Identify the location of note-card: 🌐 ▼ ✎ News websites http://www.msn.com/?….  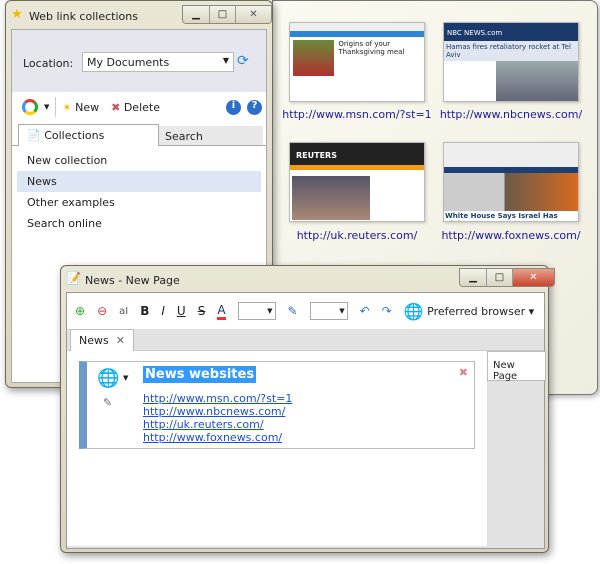
(277, 405).